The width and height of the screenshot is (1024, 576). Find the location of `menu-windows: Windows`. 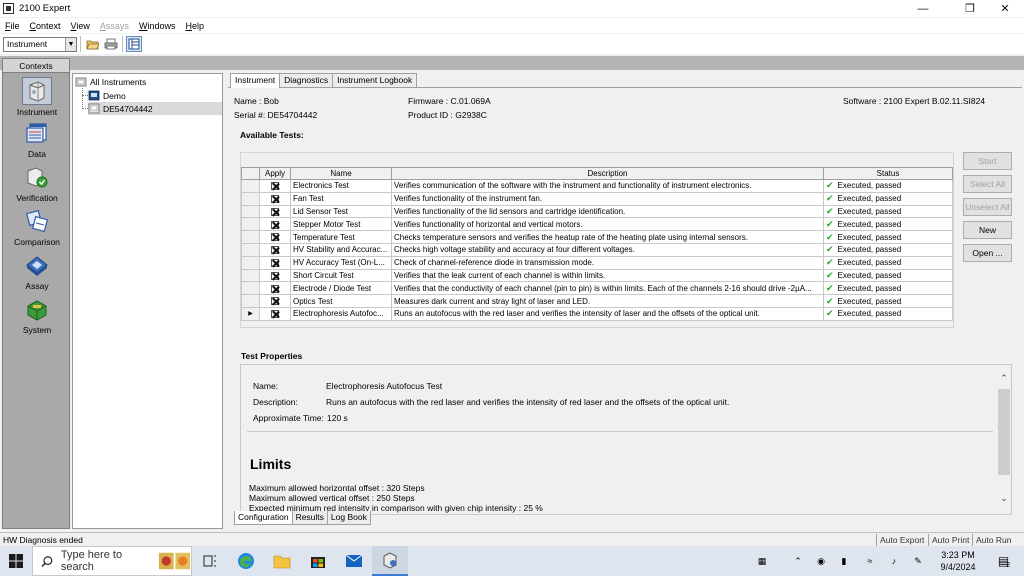

menu-windows: Windows is located at coordinates (157, 26).